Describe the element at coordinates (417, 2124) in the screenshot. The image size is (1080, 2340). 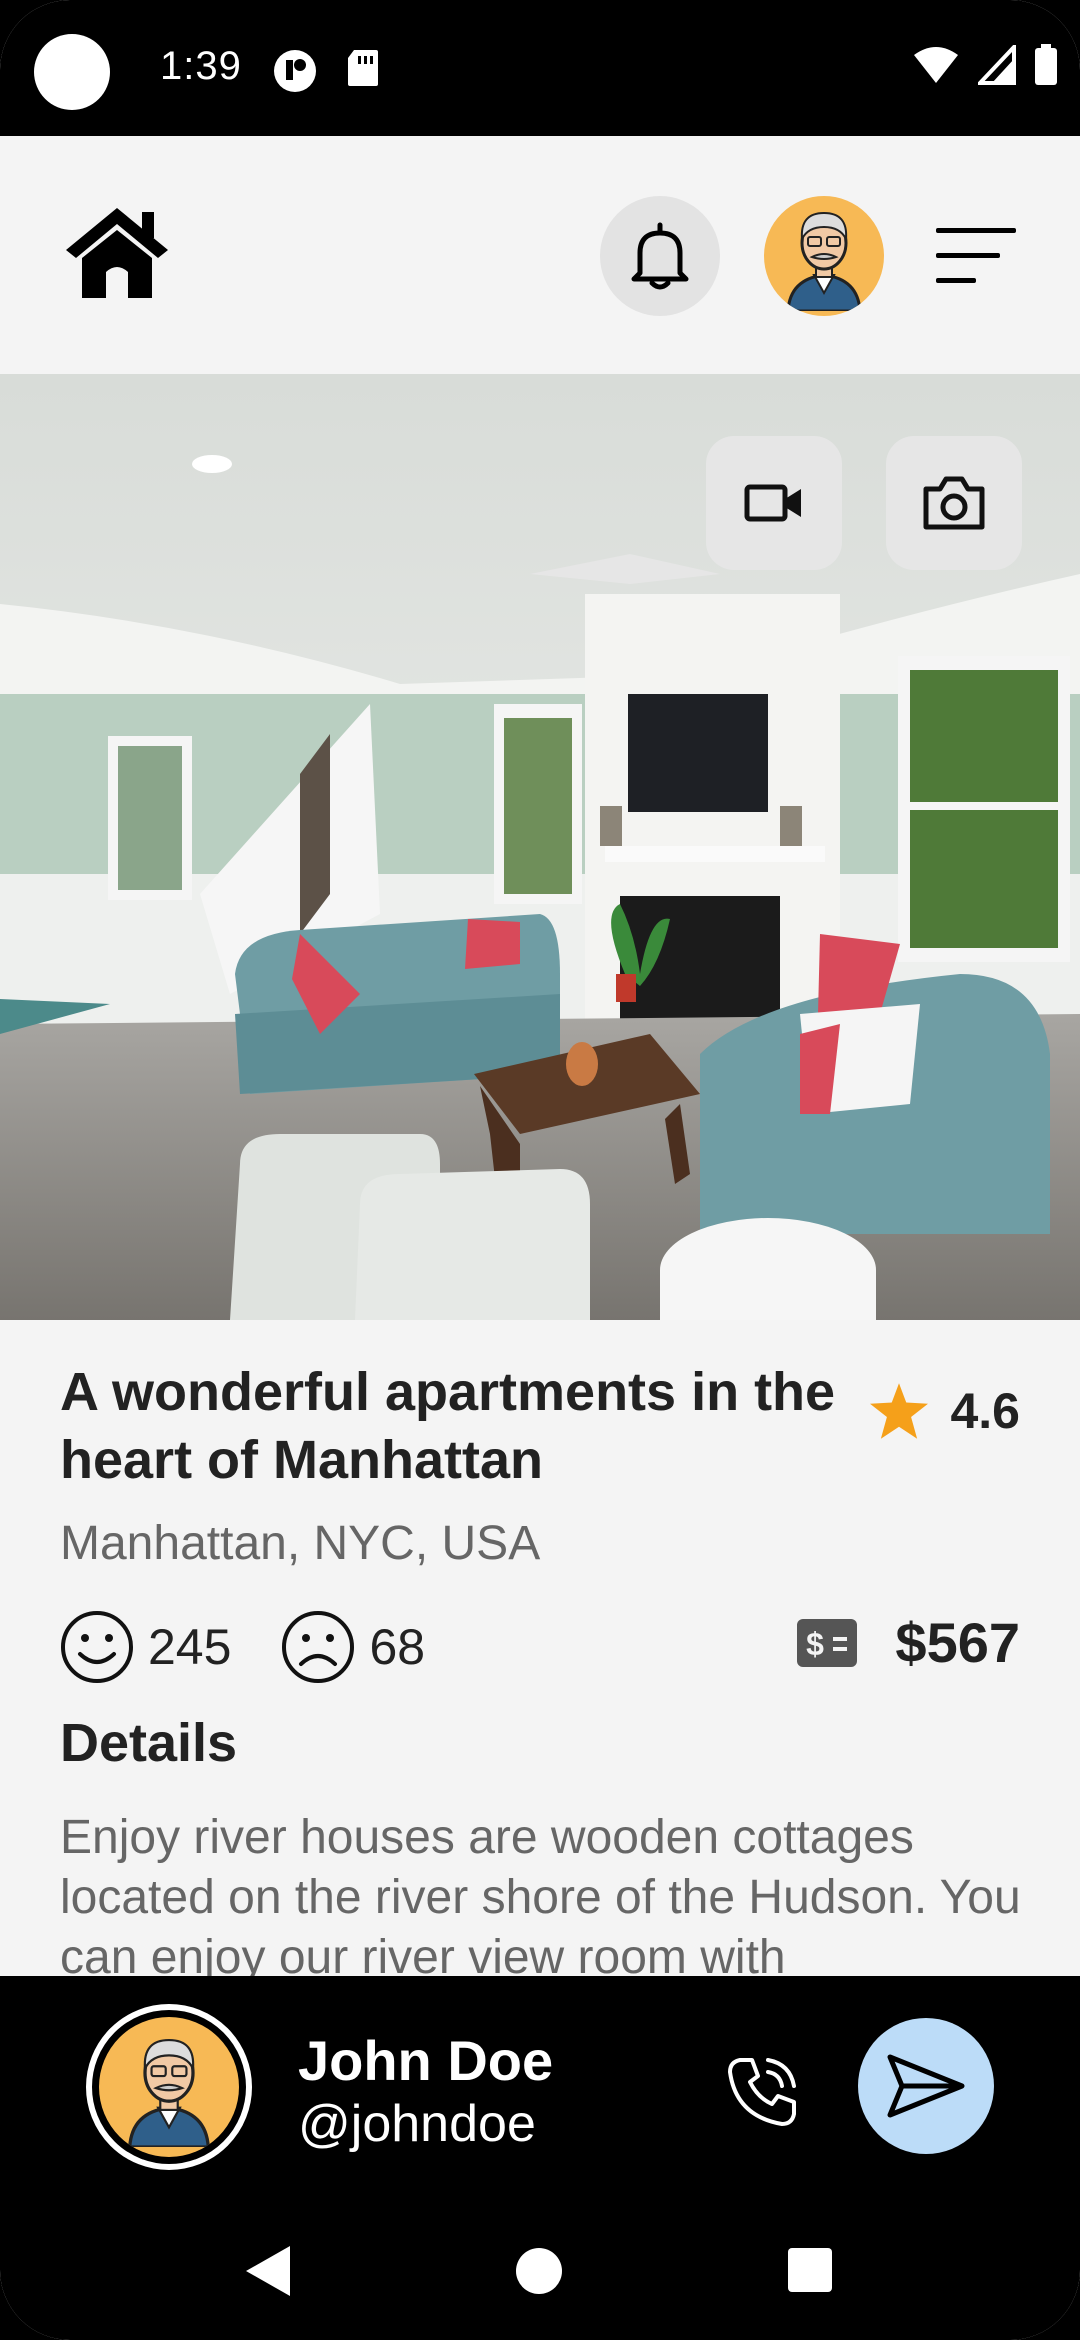
I see `contact-handle: @johndoe` at that location.